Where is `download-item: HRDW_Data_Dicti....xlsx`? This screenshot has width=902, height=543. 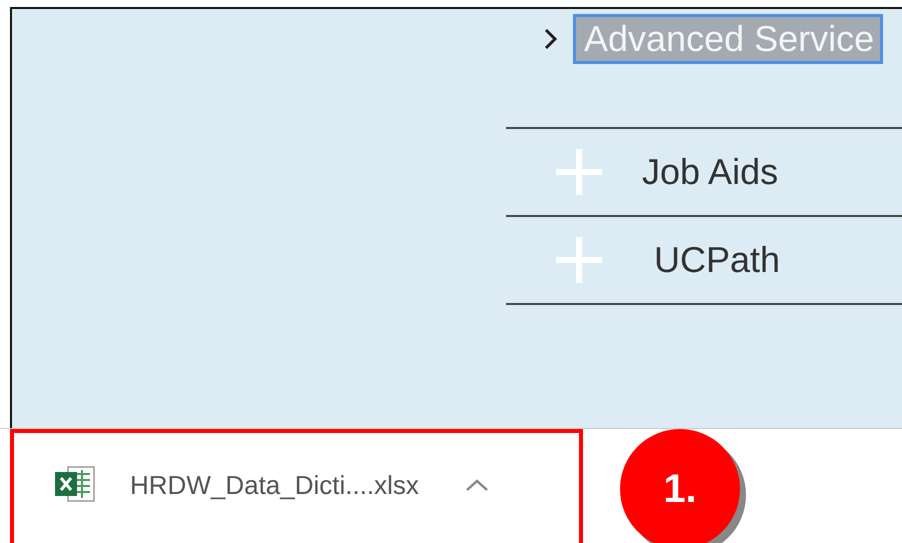
download-item: HRDW_Data_Dicti....xlsx is located at coordinates (296, 486).